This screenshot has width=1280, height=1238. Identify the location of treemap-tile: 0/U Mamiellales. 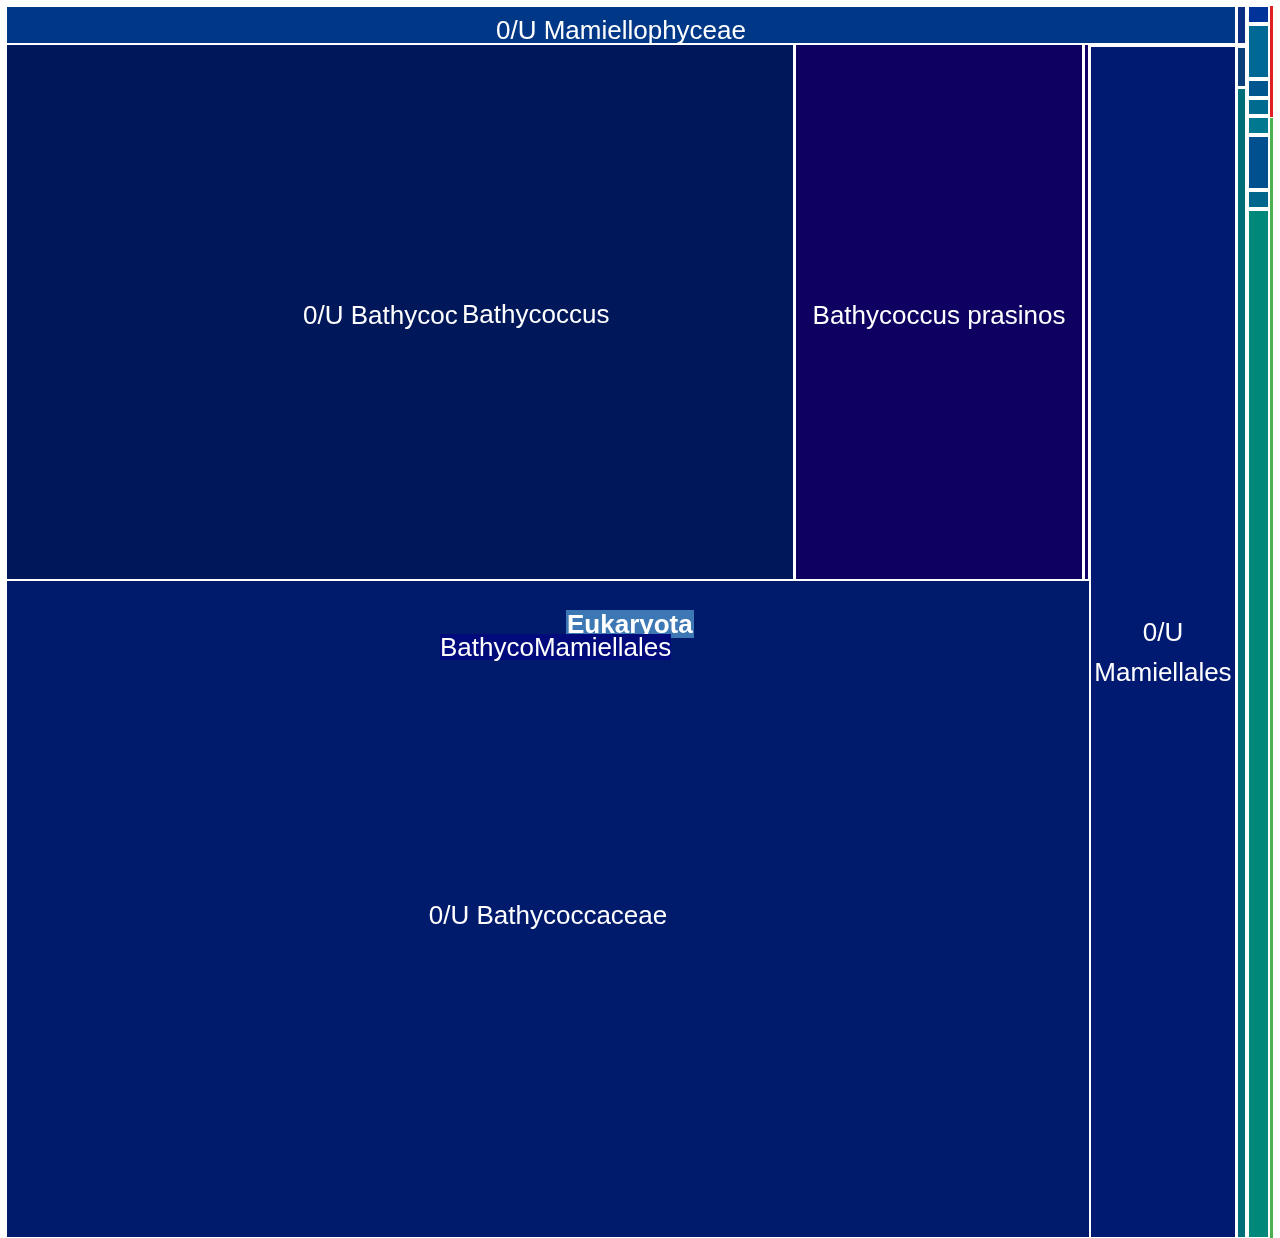
(1163, 642).